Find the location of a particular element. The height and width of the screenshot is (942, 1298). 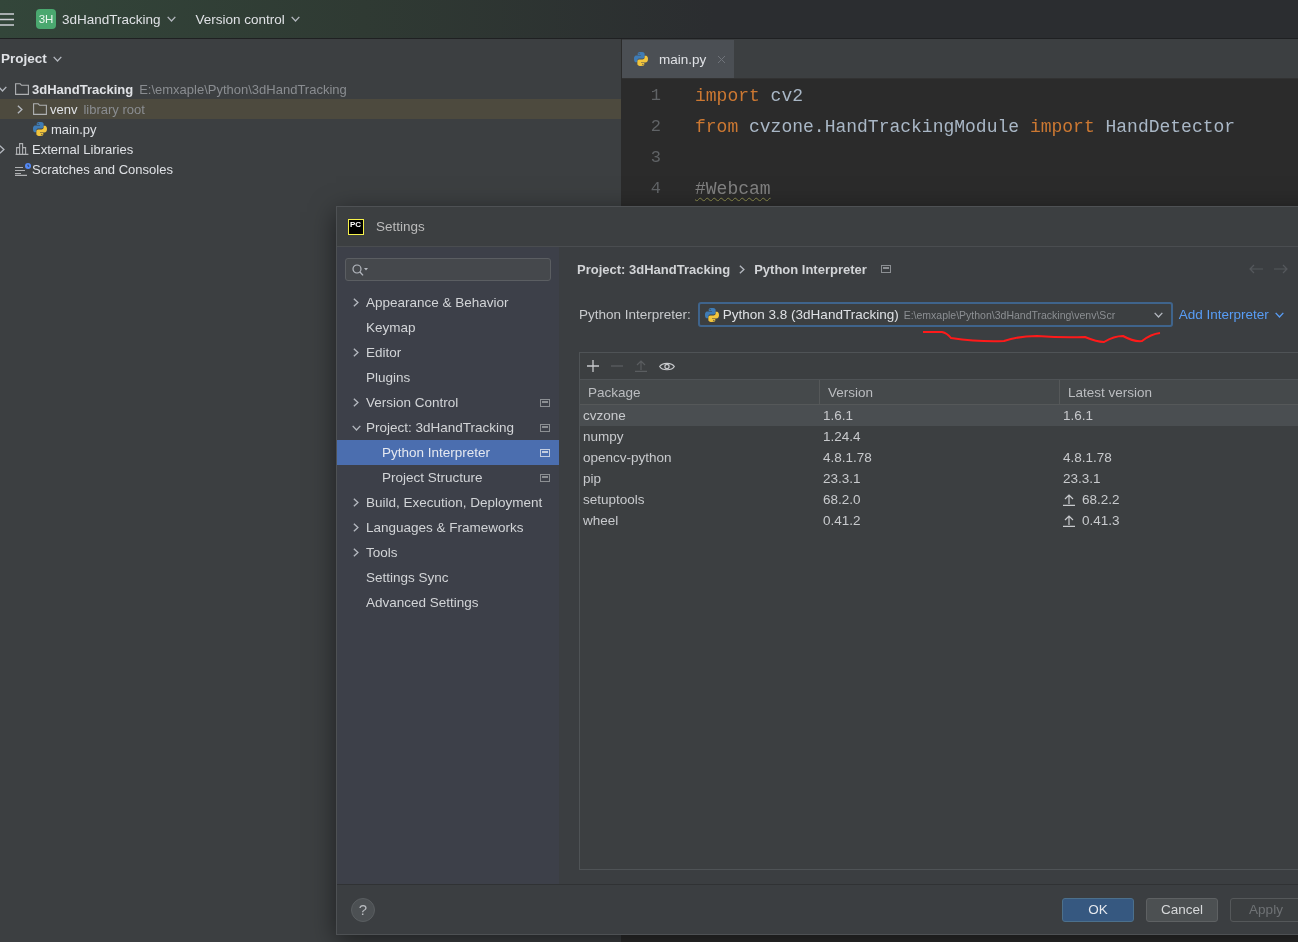

package-row: setuptools 68.2.0 68.2.2 is located at coordinates (939, 499).